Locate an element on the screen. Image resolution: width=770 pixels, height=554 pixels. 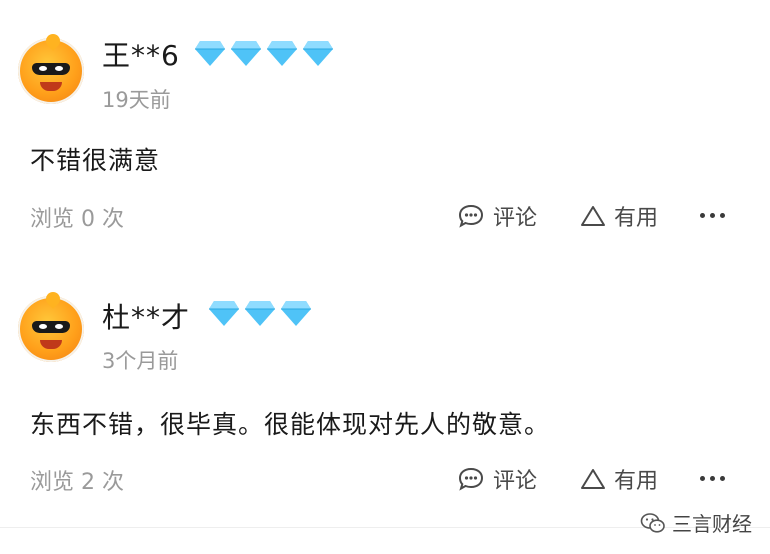
view-count: 浏览 0 次 is located at coordinates (77, 219).